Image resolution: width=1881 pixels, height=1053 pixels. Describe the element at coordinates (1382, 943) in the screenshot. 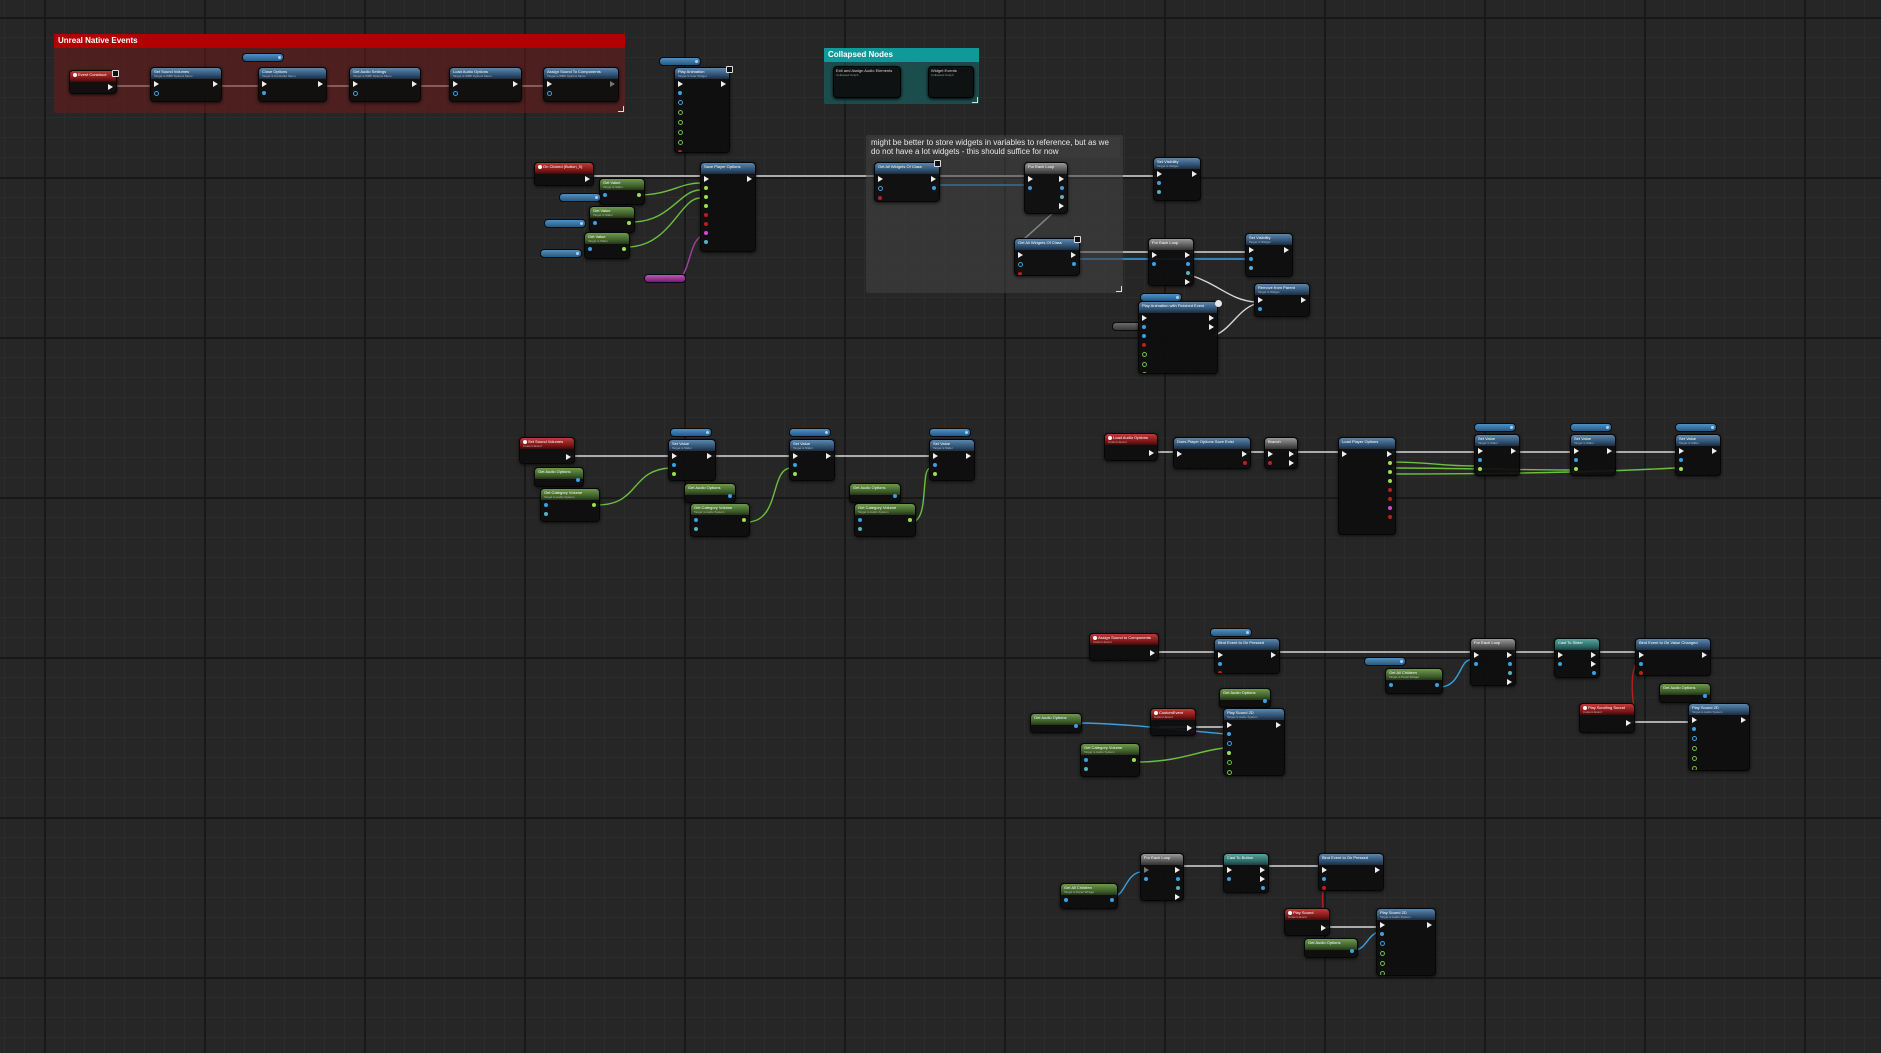

I see `sound-pin` at that location.